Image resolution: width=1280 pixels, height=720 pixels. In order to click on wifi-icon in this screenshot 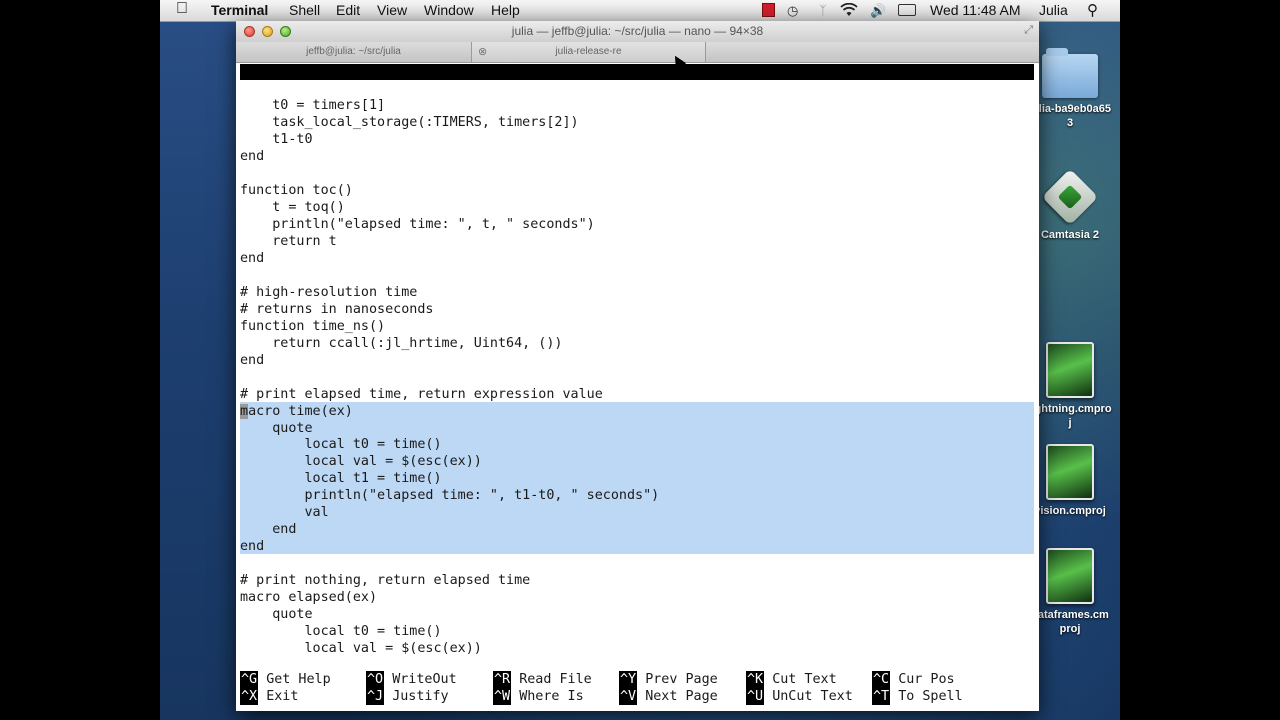, I will do `click(849, 11)`.